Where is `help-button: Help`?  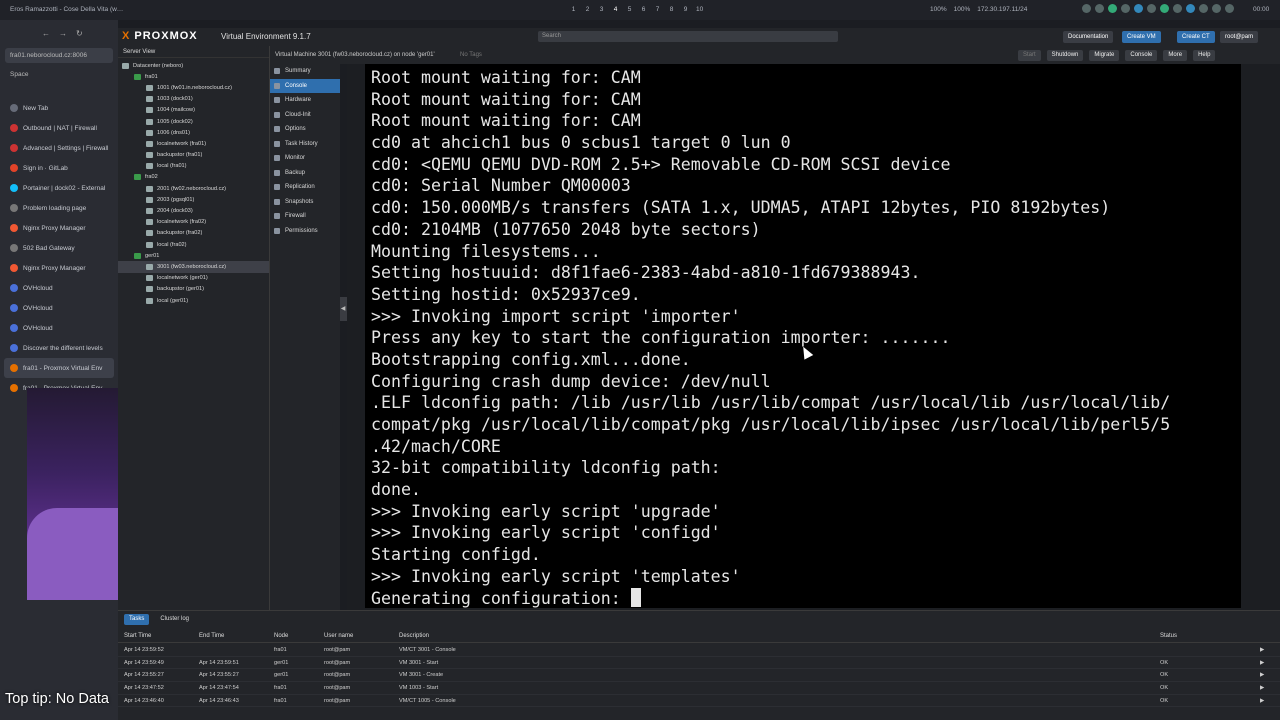 help-button: Help is located at coordinates (1204, 55).